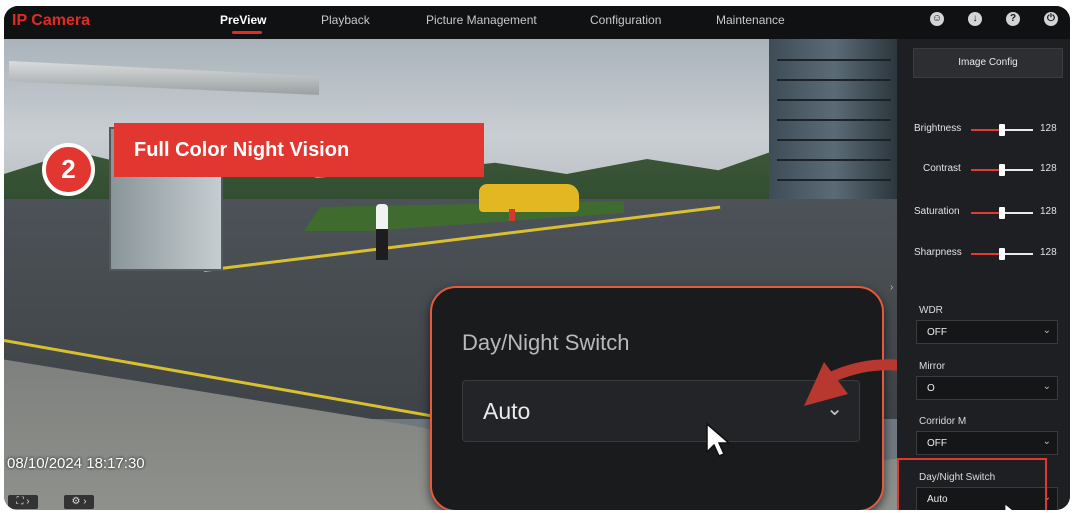  I want to click on slider-saturation: Saturation 128, so click(983, 213).